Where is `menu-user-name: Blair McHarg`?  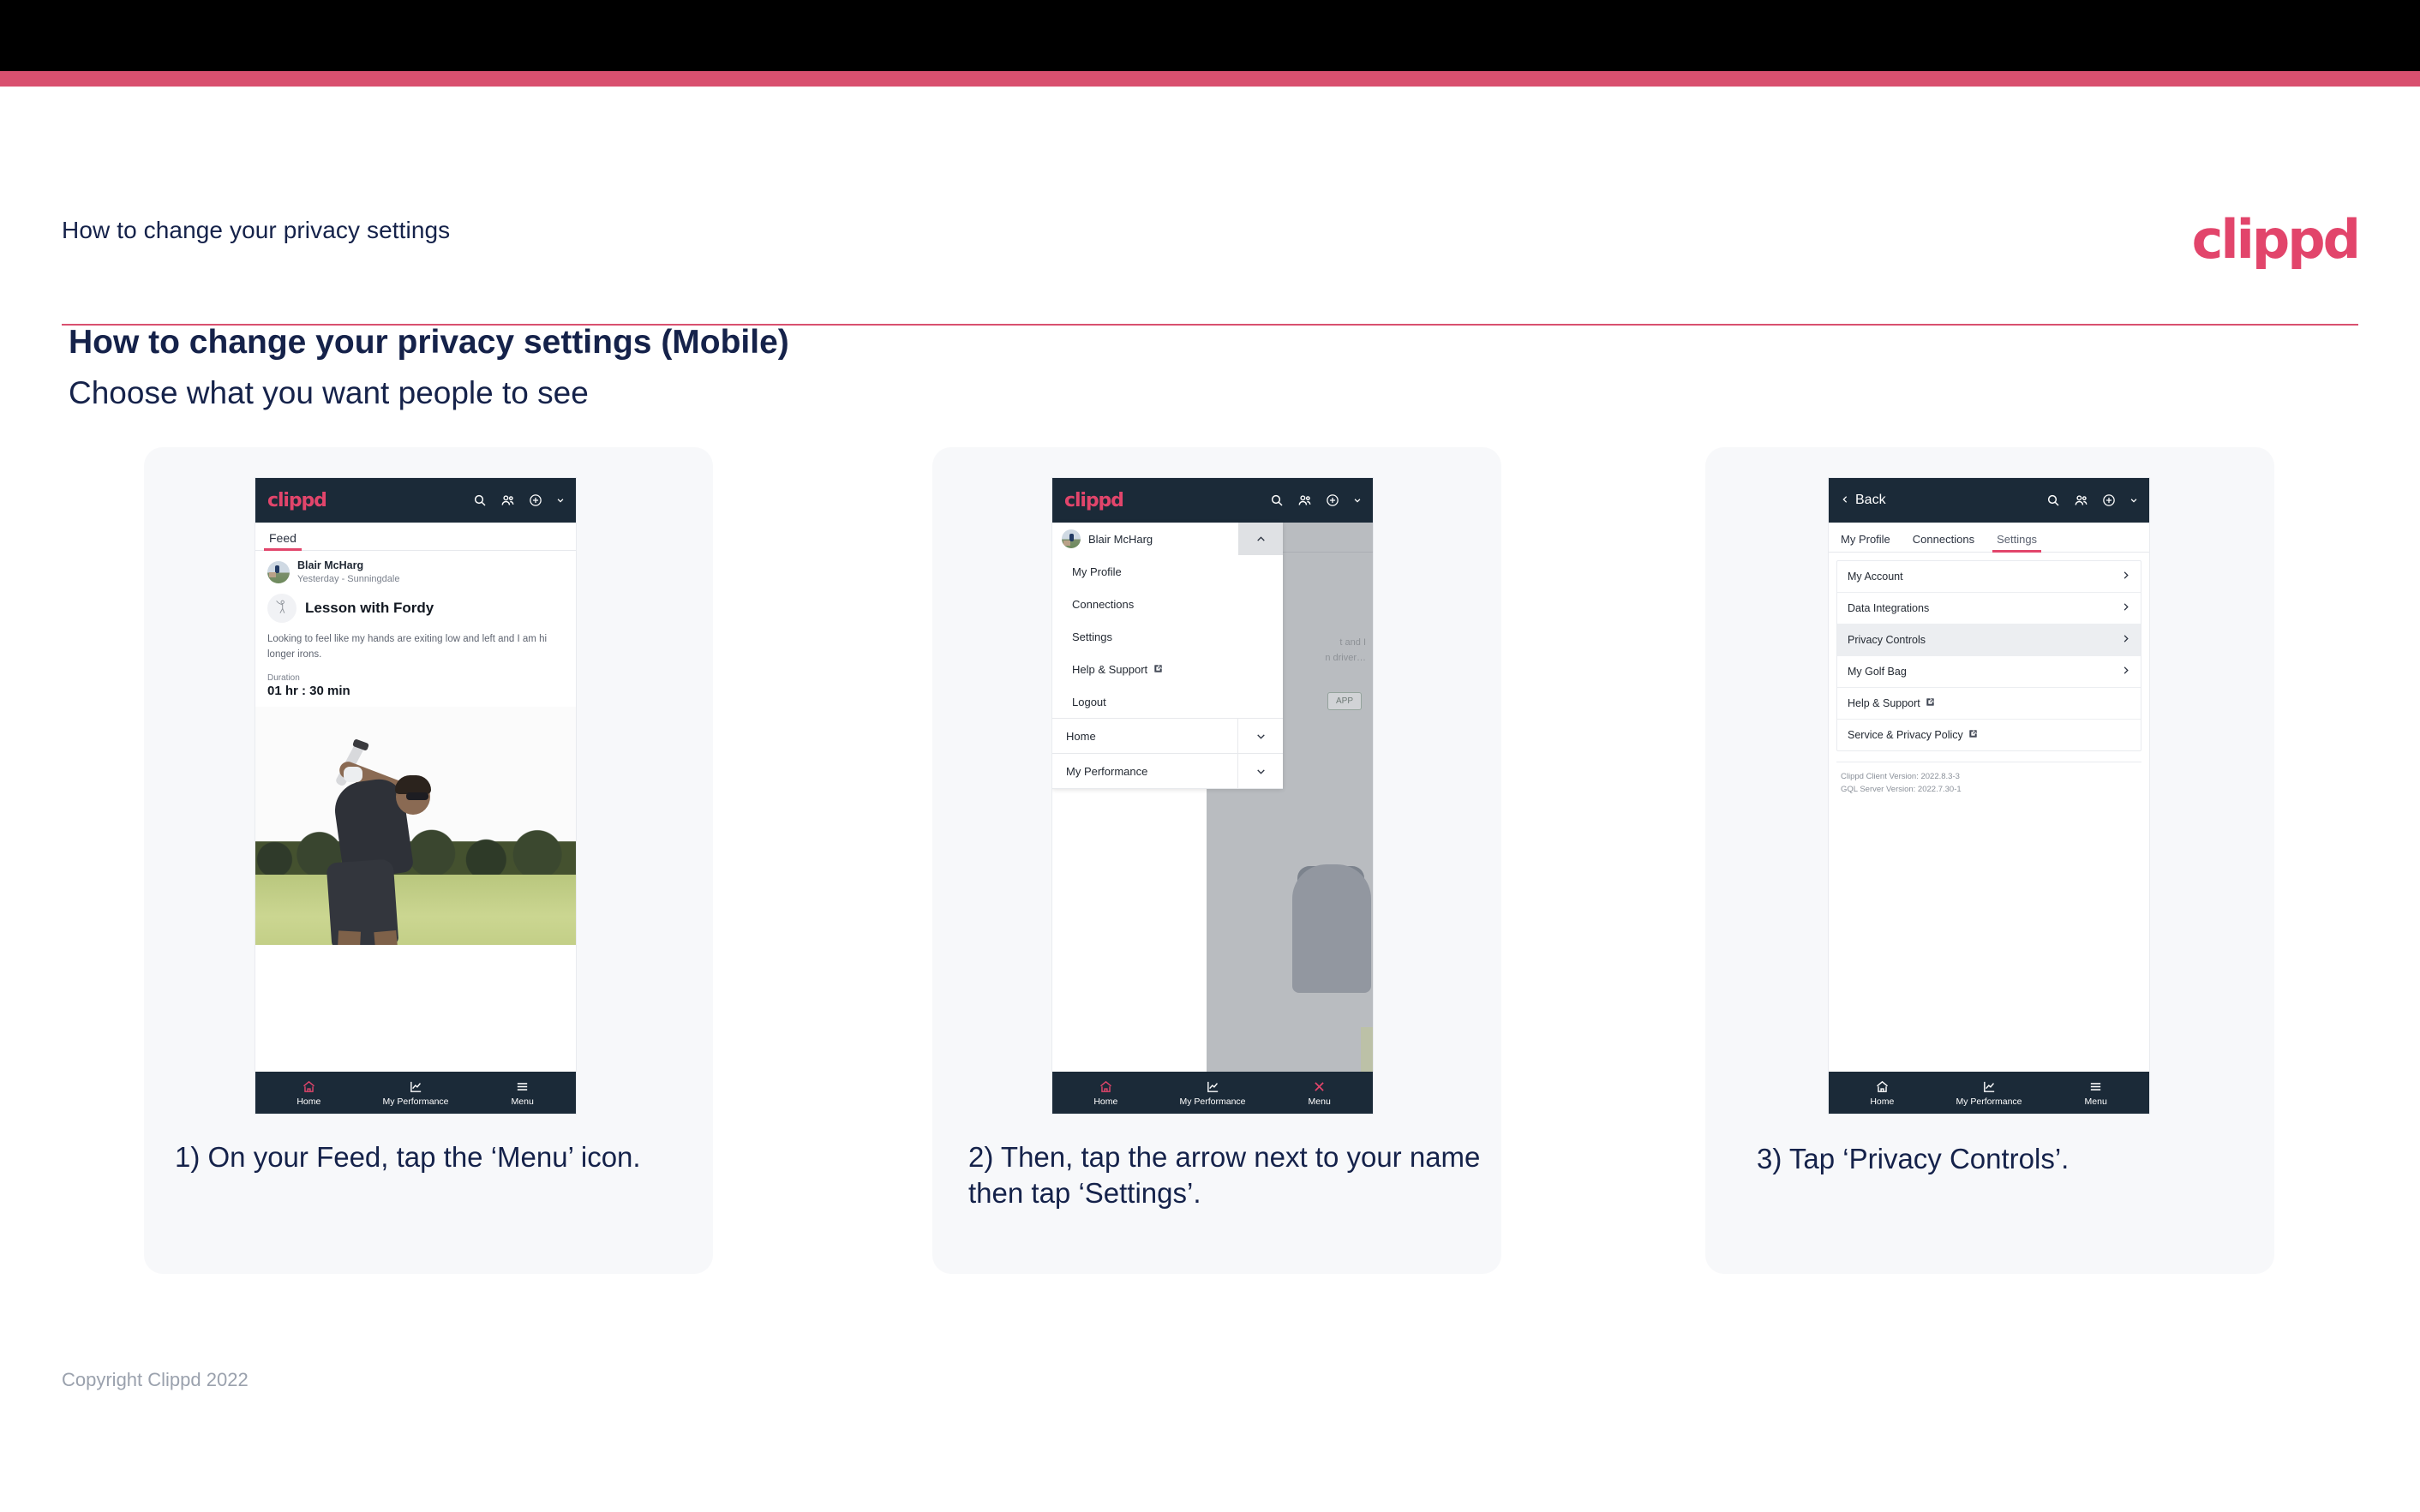
menu-user-name: Blair McHarg is located at coordinates (1120, 539).